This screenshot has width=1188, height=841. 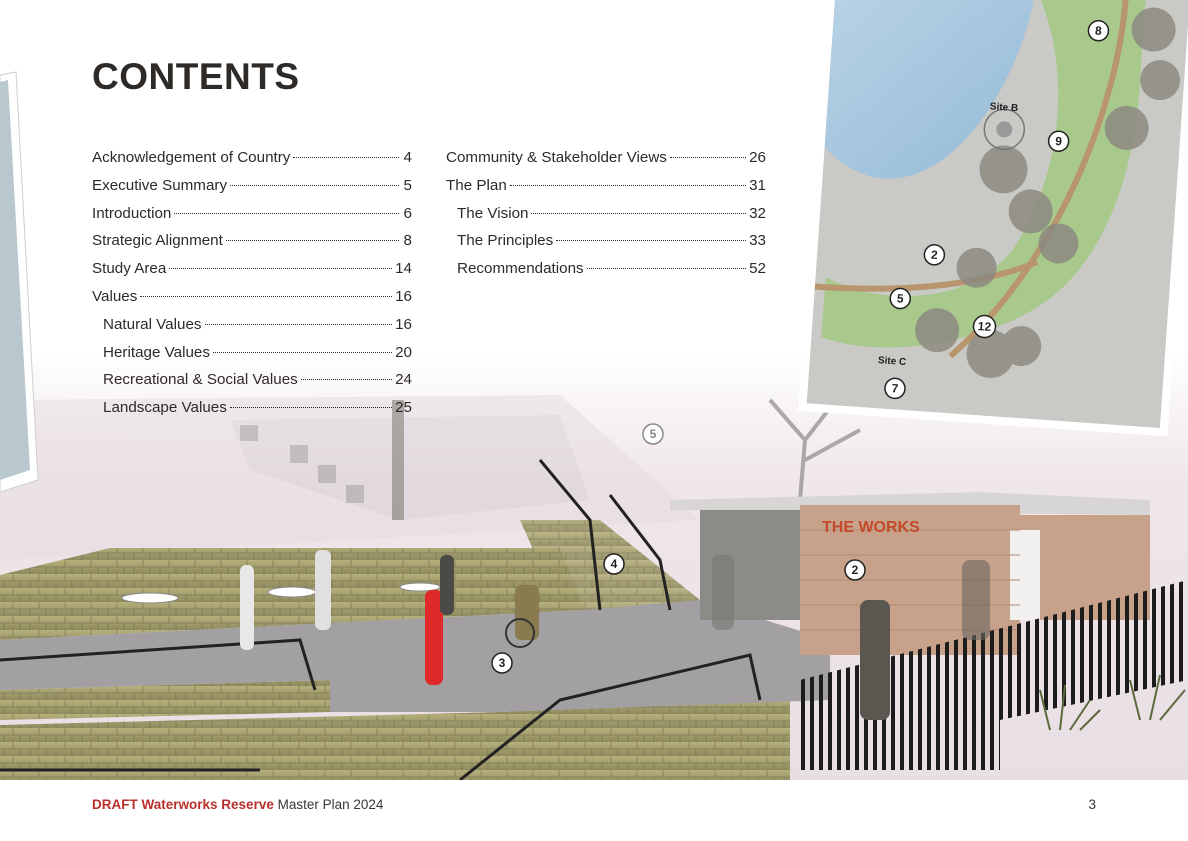 I want to click on toc-entry: Community & Stakeholder Views 26, so click(x=606, y=163).